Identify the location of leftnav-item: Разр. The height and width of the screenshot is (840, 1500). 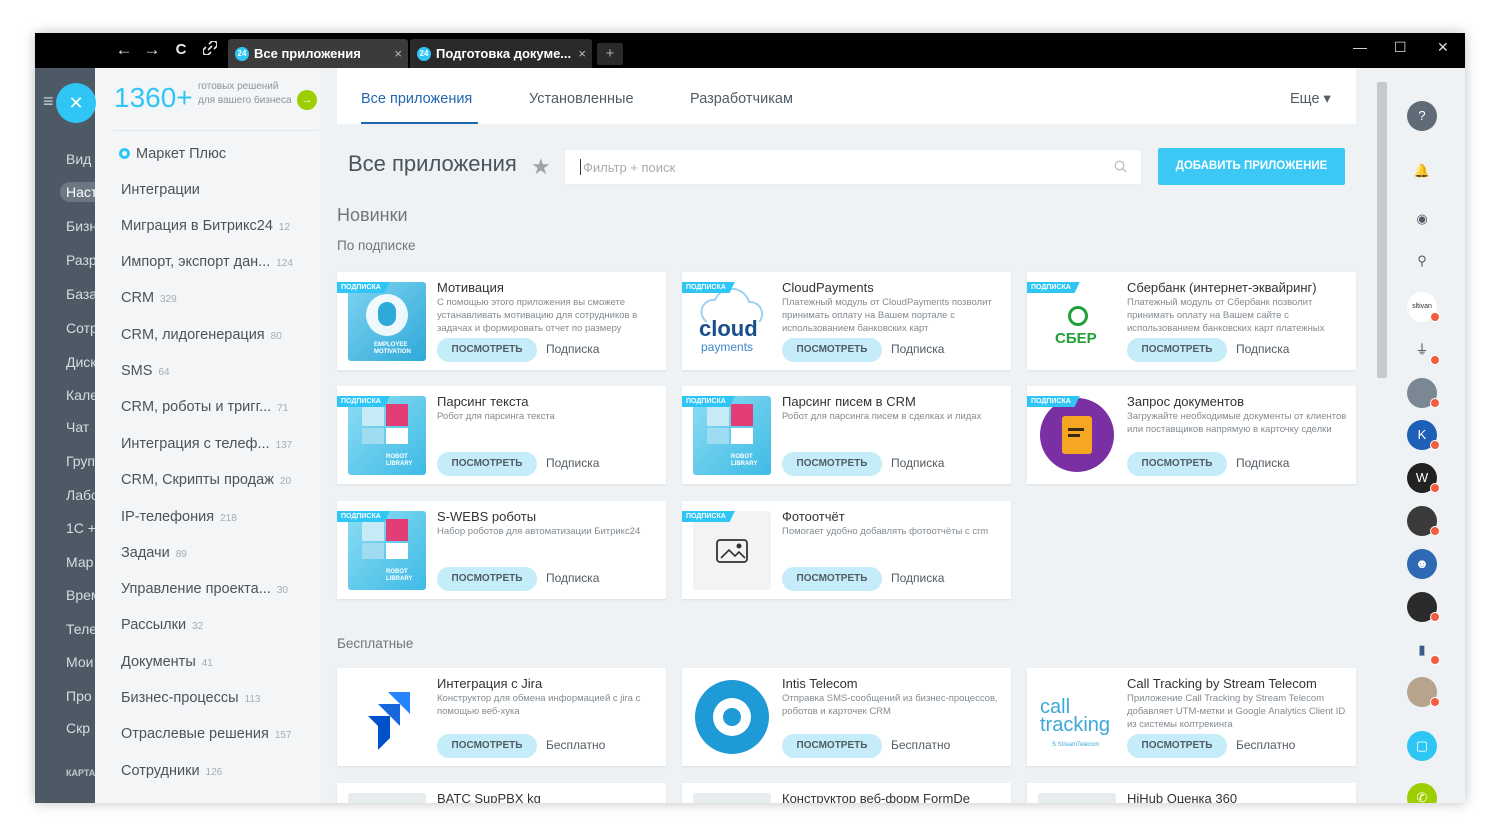
(80, 260).